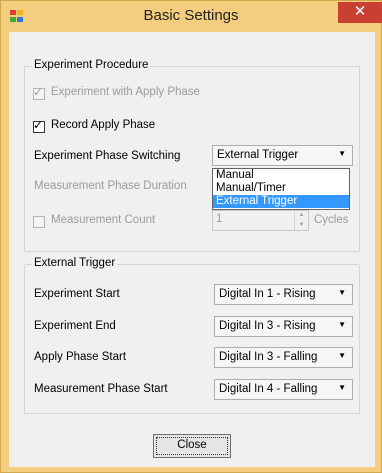 The width and height of the screenshot is (382, 473). What do you see at coordinates (75, 263) in the screenshot?
I see `group-caption: External Trigger` at bounding box center [75, 263].